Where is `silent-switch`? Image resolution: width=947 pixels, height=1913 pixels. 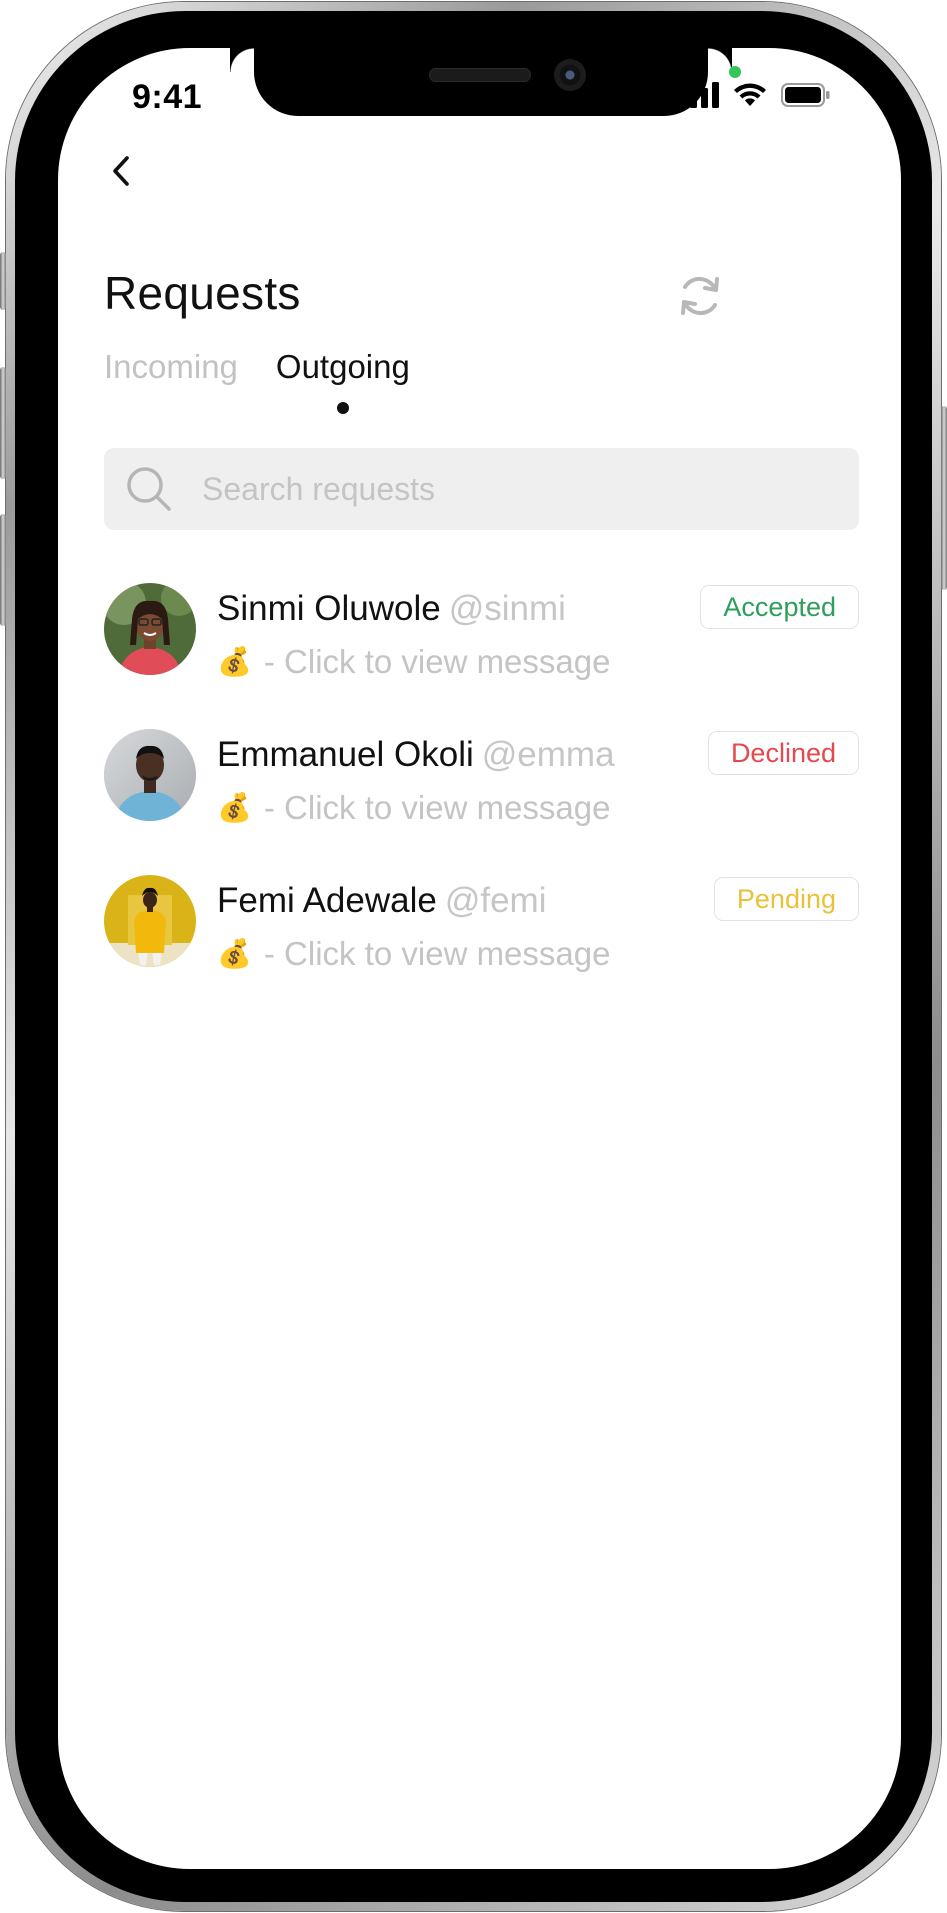 silent-switch is located at coordinates (3, 281).